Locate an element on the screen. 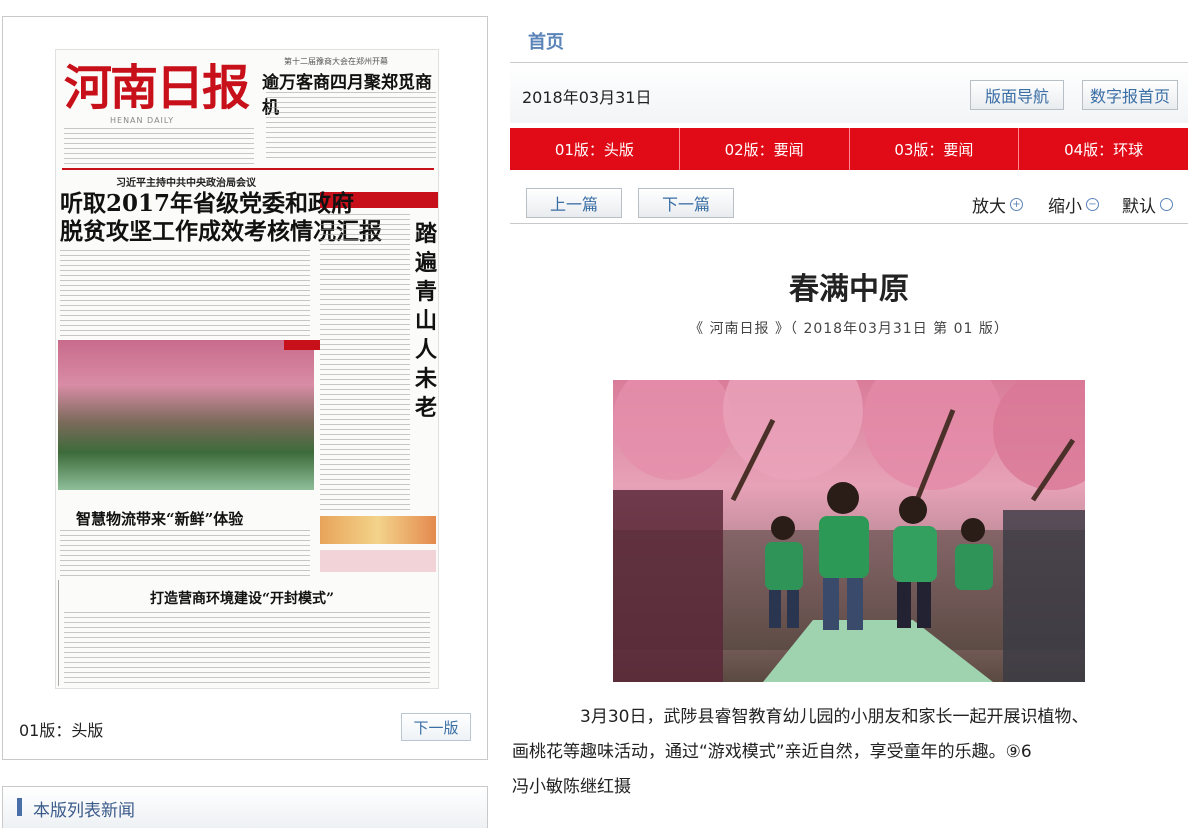  caption-line-1: 3月30日，武陟县睿智教育幼儿园的小朋友和家长一起开展识植物、 is located at coordinates (834, 717).